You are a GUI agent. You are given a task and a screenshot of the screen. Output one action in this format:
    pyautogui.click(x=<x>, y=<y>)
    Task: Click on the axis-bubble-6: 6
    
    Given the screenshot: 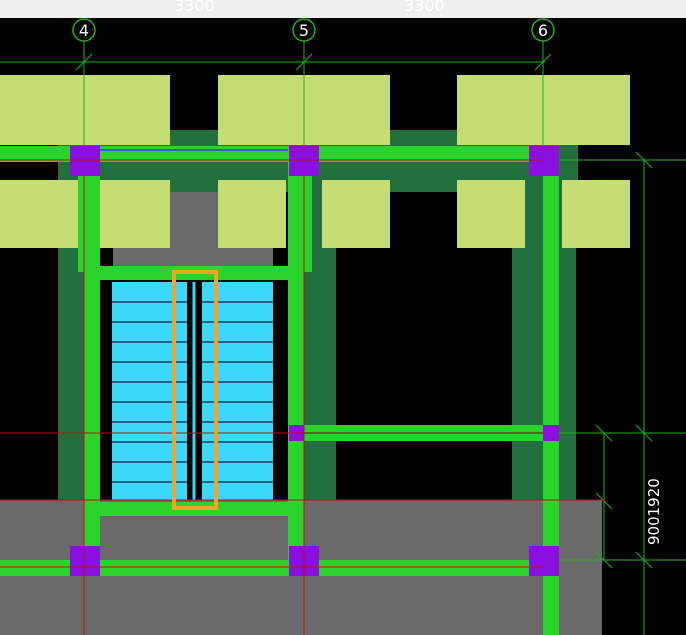 What is the action you would take?
    pyautogui.click(x=543, y=30)
    